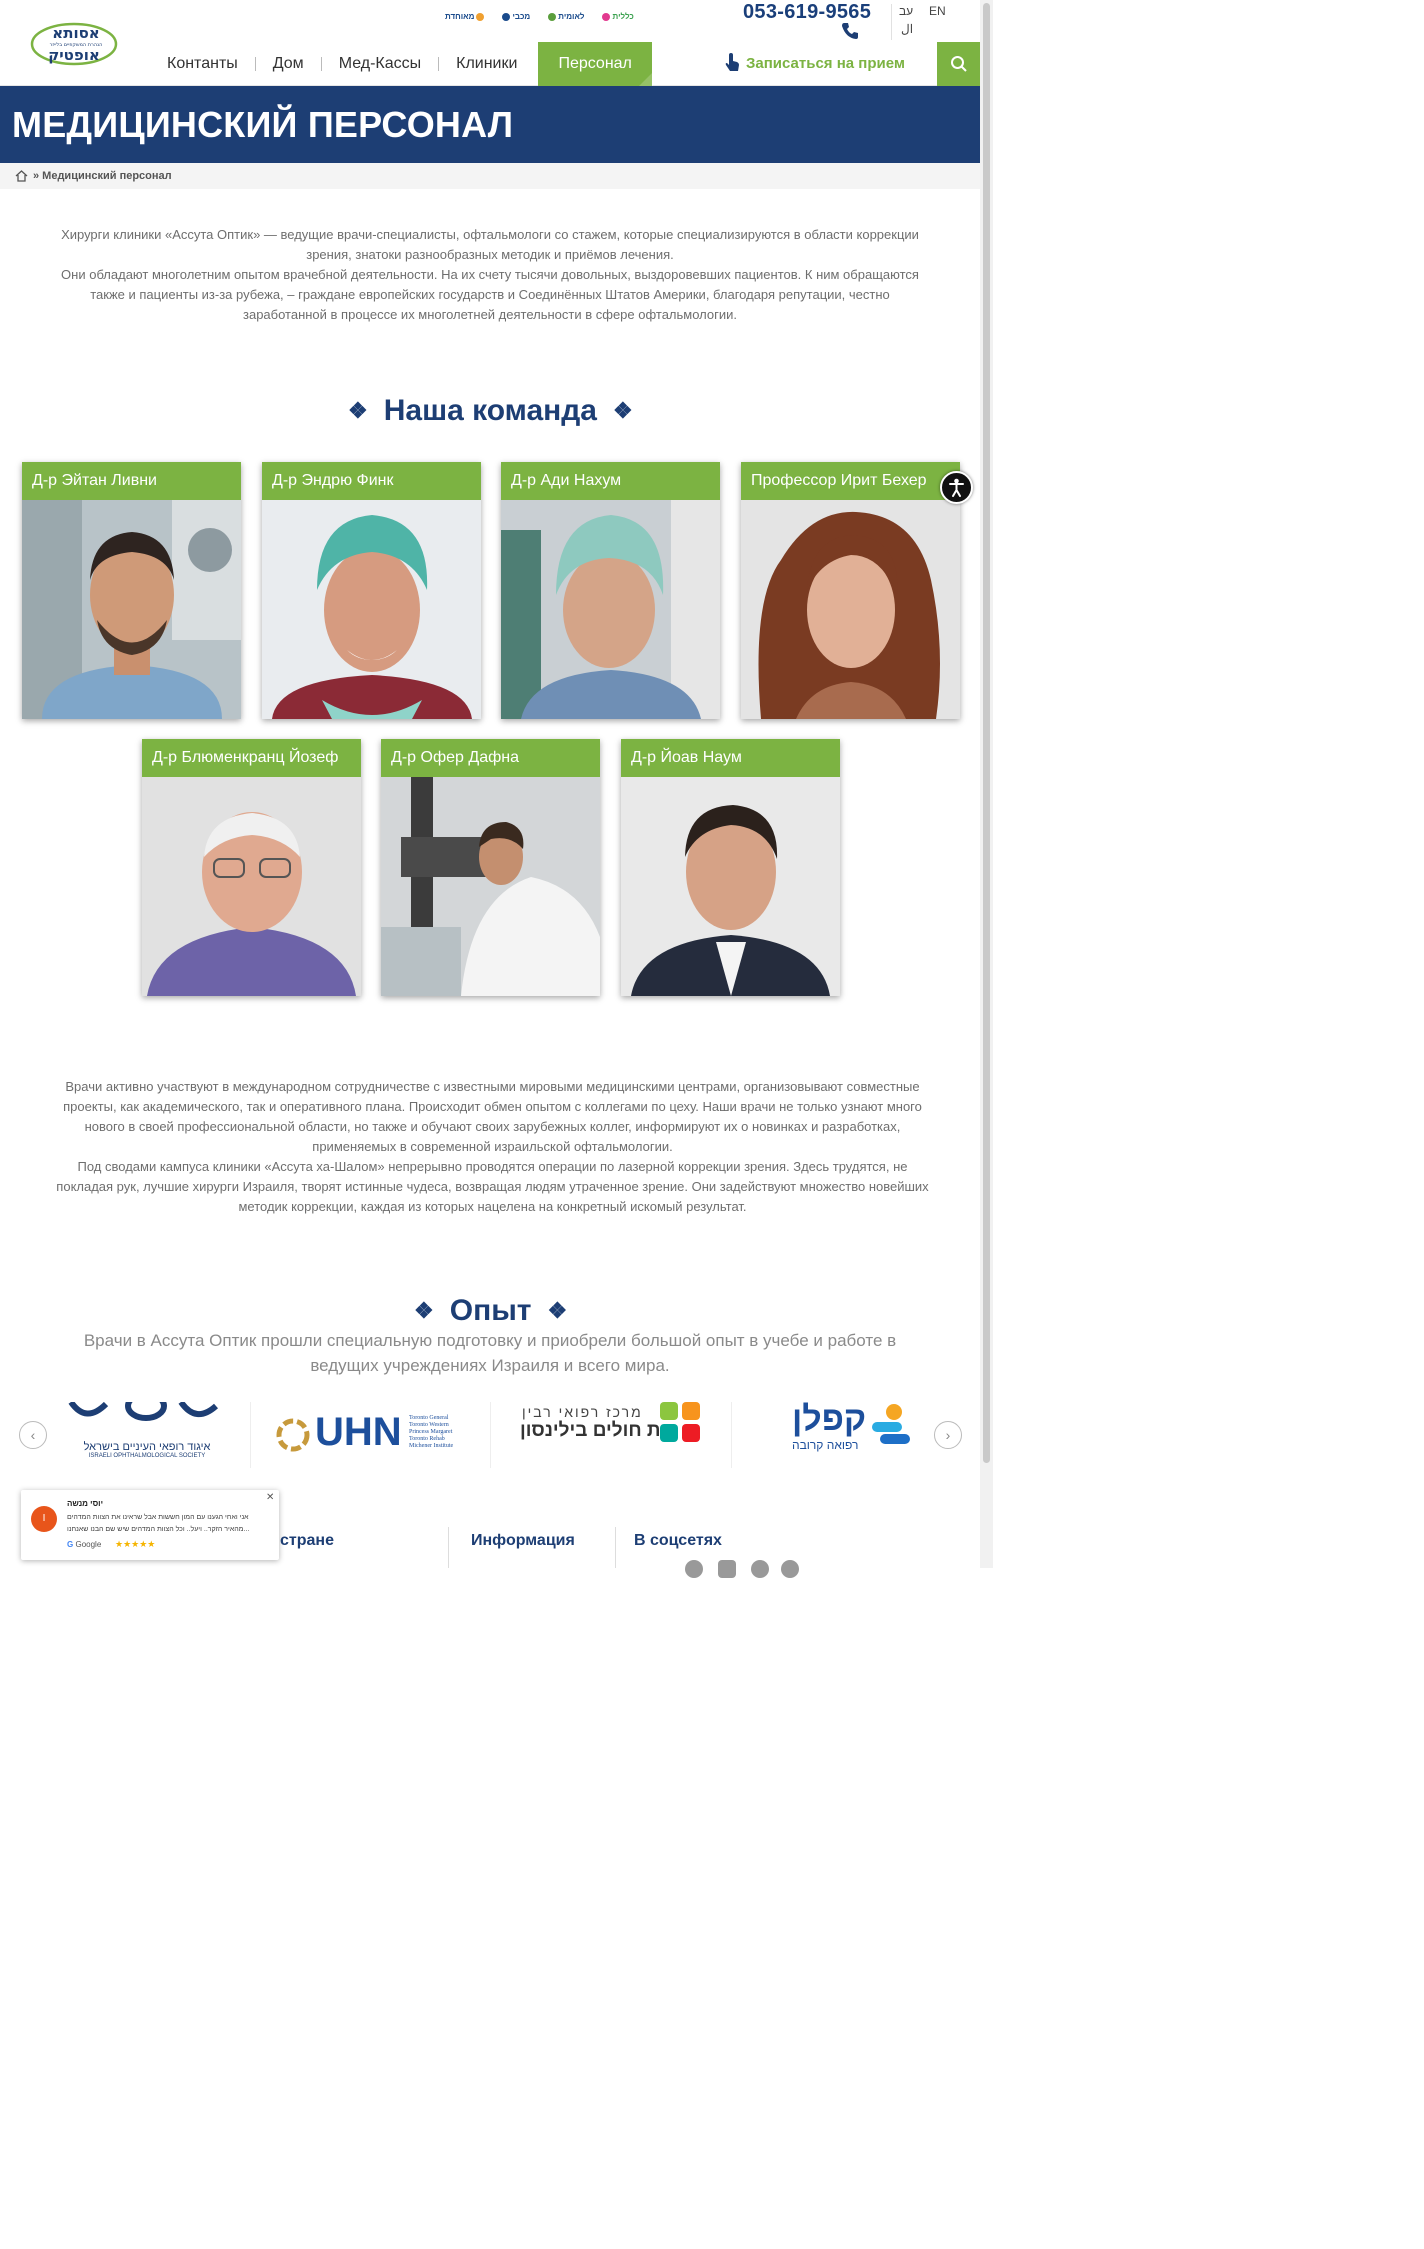 This screenshot has height=2249, width=1424. Describe the element at coordinates (70, 1544) in the screenshot. I see `google-icon: G` at that location.